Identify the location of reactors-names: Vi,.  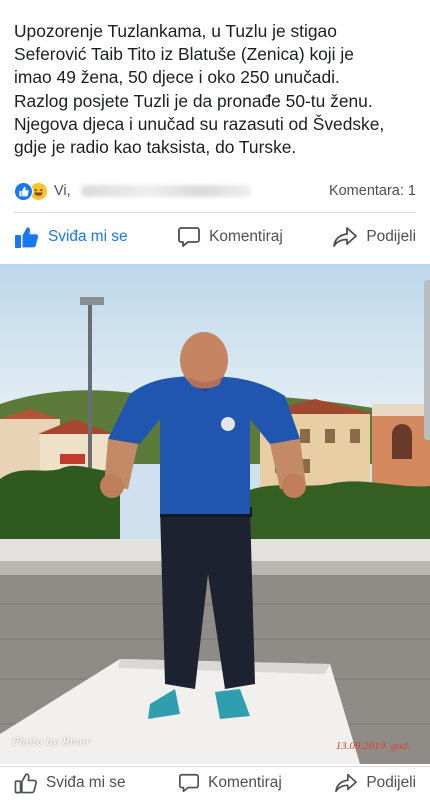
(159, 191).